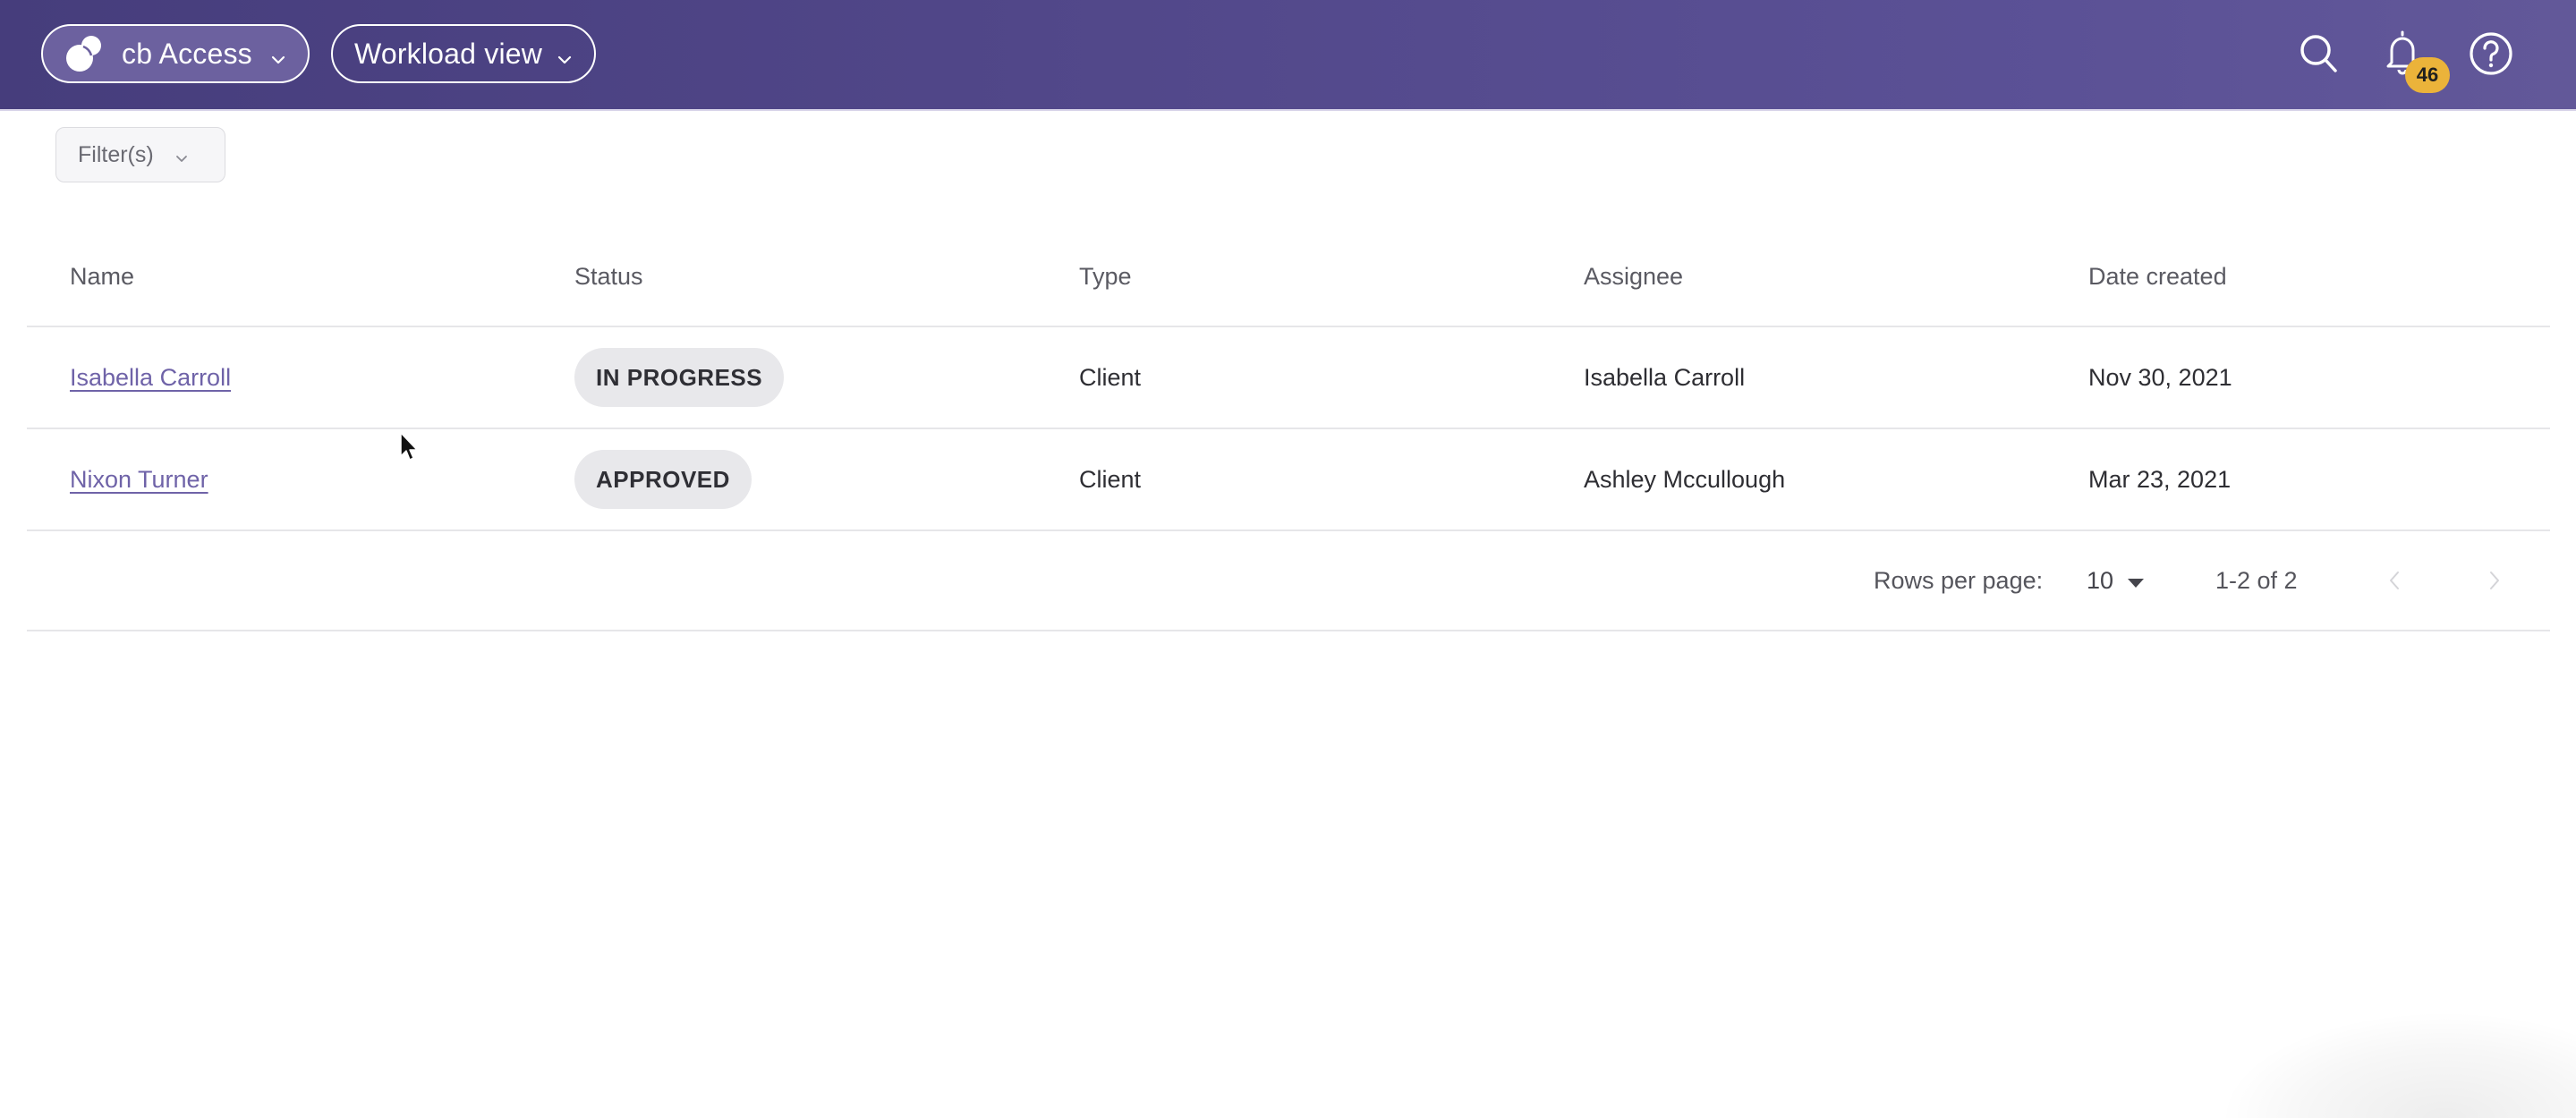 The width and height of the screenshot is (2576, 1118). I want to click on rows-per-page-label: Rows per page:, so click(1959, 580).